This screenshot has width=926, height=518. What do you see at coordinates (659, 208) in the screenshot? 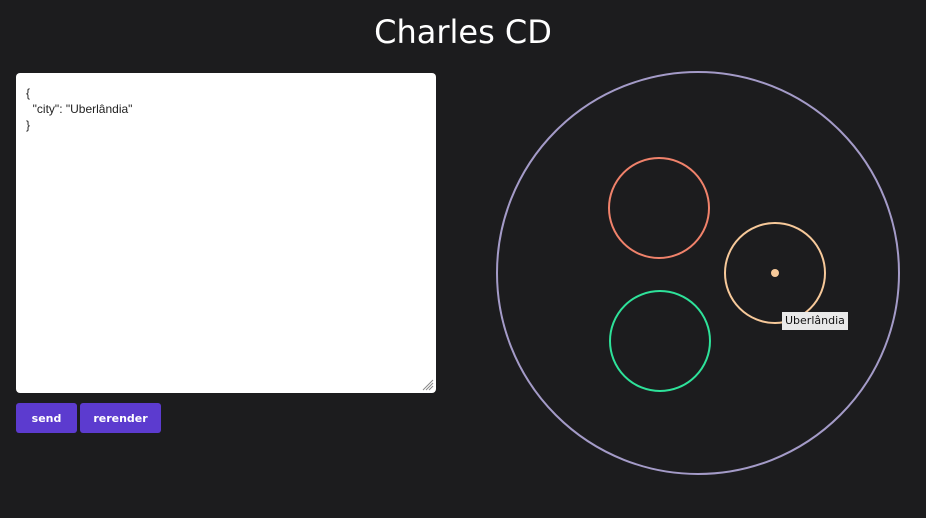
I see `coral-circle` at bounding box center [659, 208].